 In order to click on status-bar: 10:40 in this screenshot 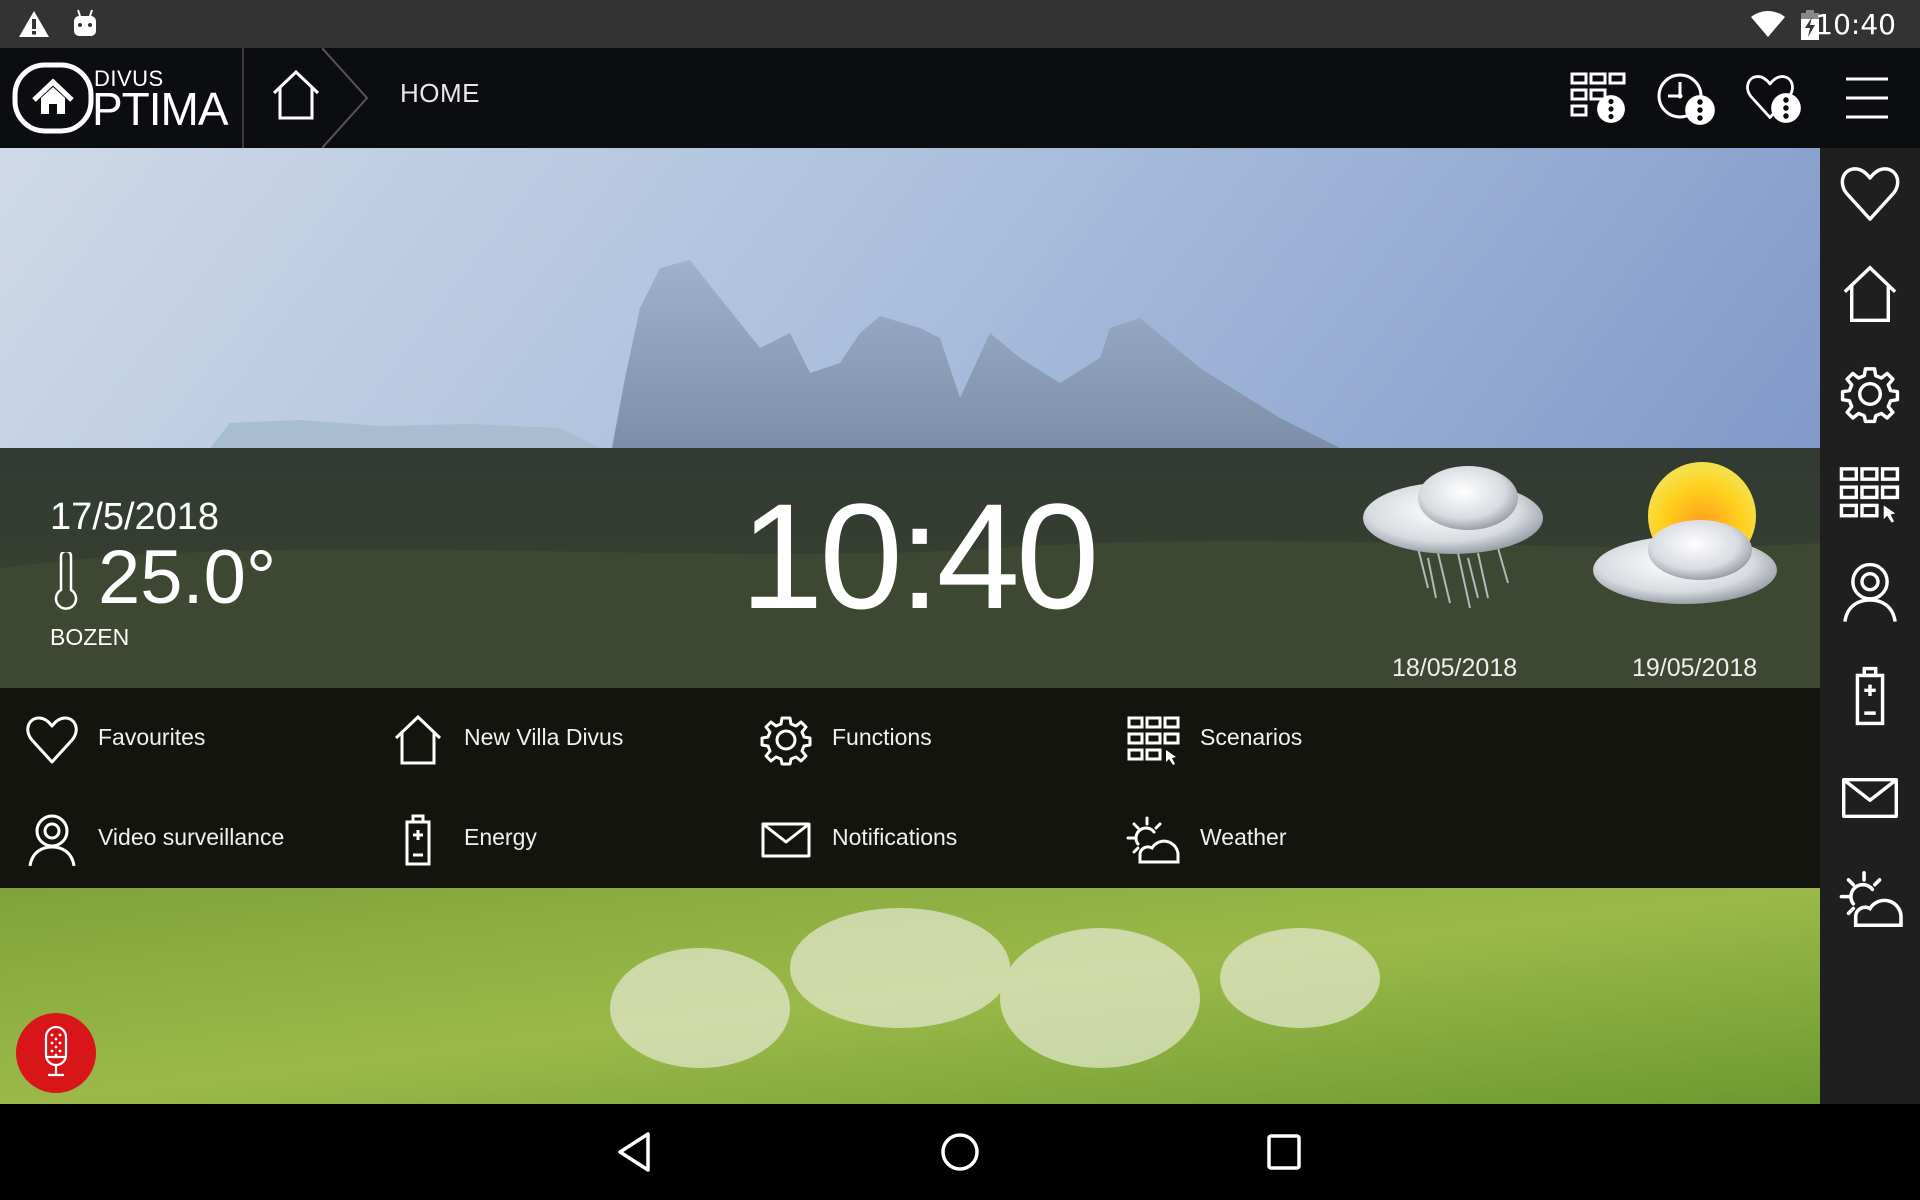, I will do `click(960, 24)`.